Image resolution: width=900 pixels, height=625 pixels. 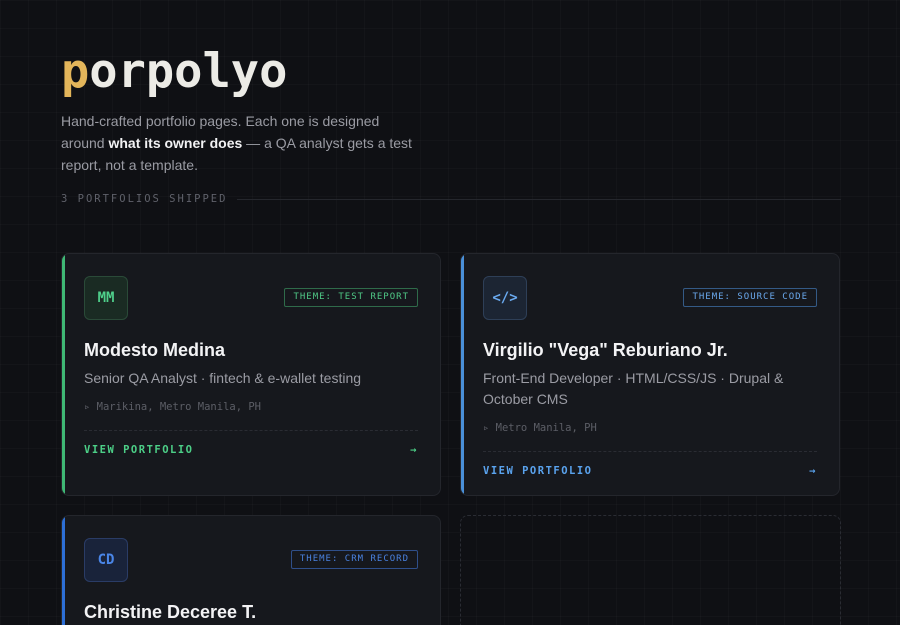 What do you see at coordinates (251, 298) in the screenshot?
I see `card-header: MM THEME: TEST REPORT` at bounding box center [251, 298].